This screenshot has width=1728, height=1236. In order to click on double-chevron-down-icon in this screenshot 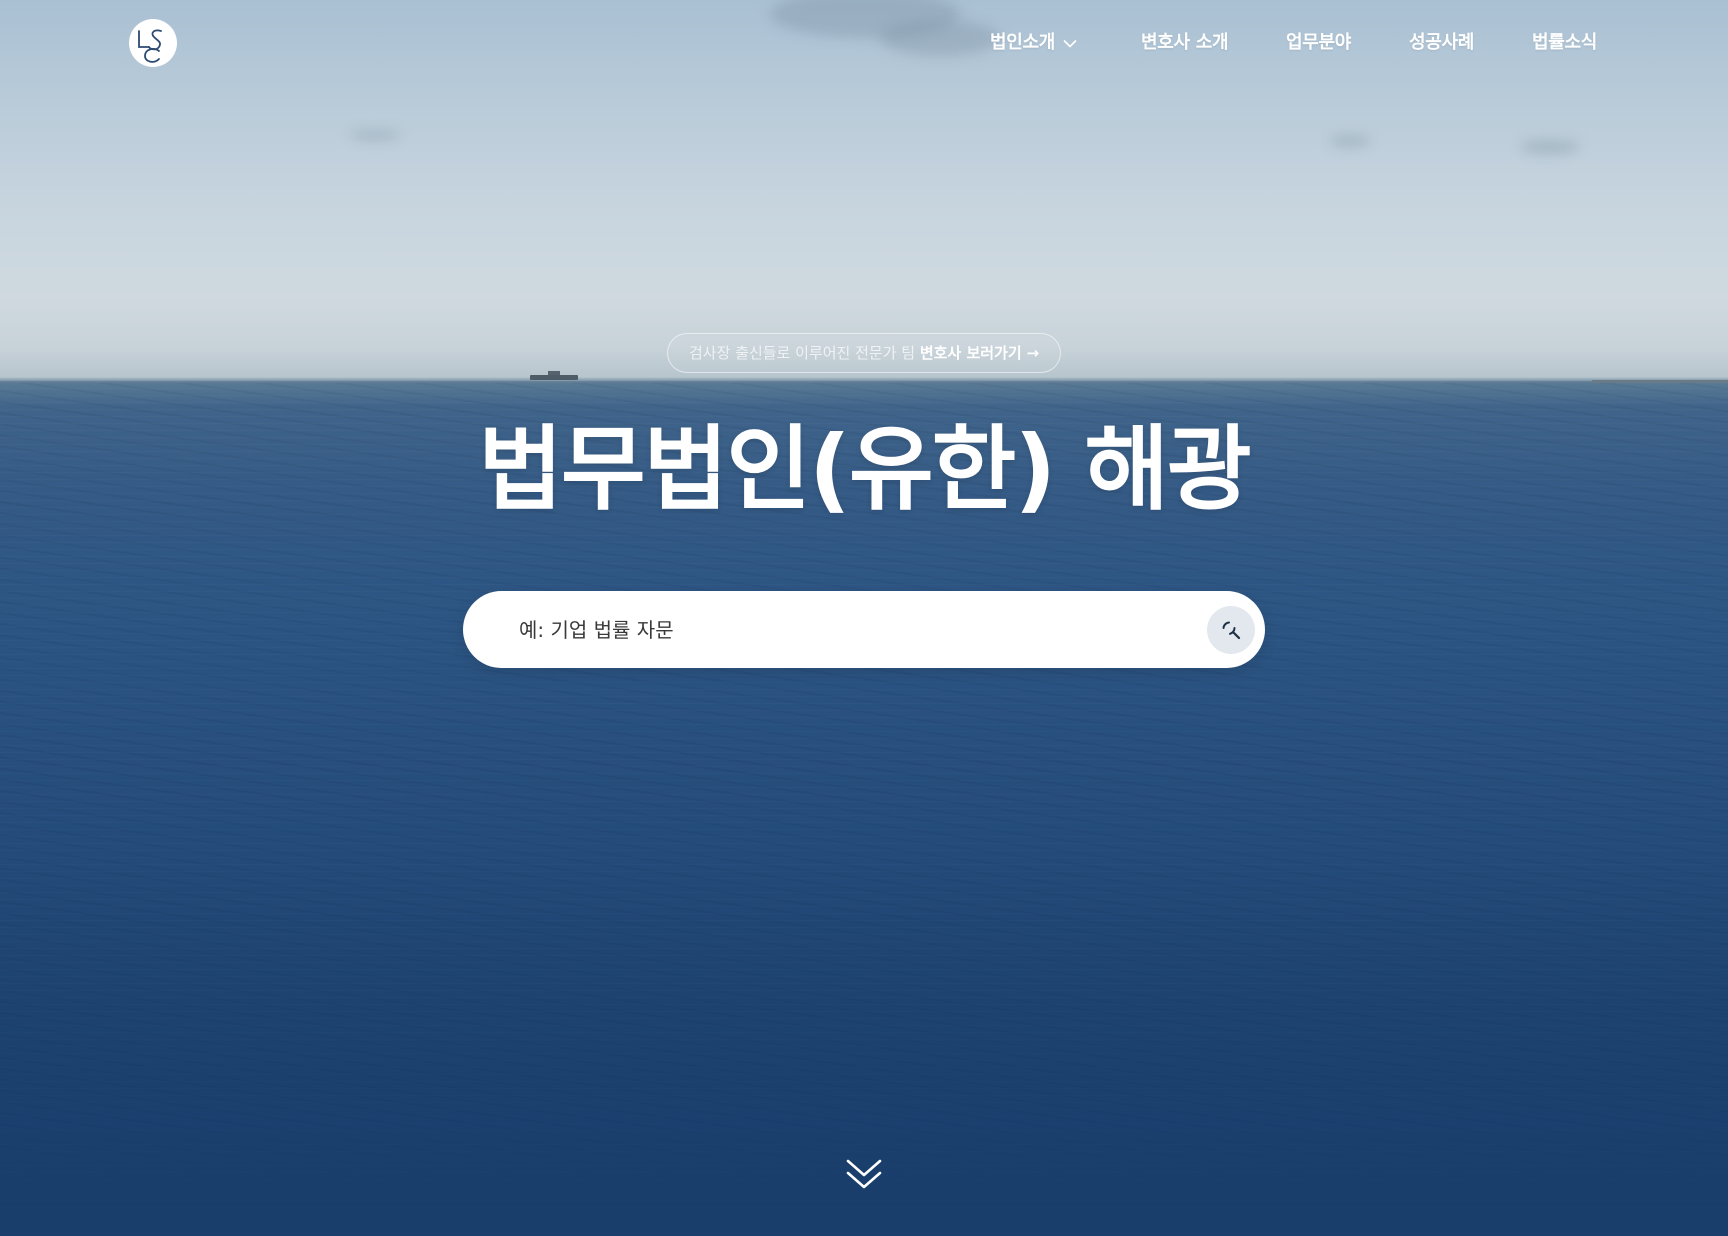, I will do `click(864, 1174)`.